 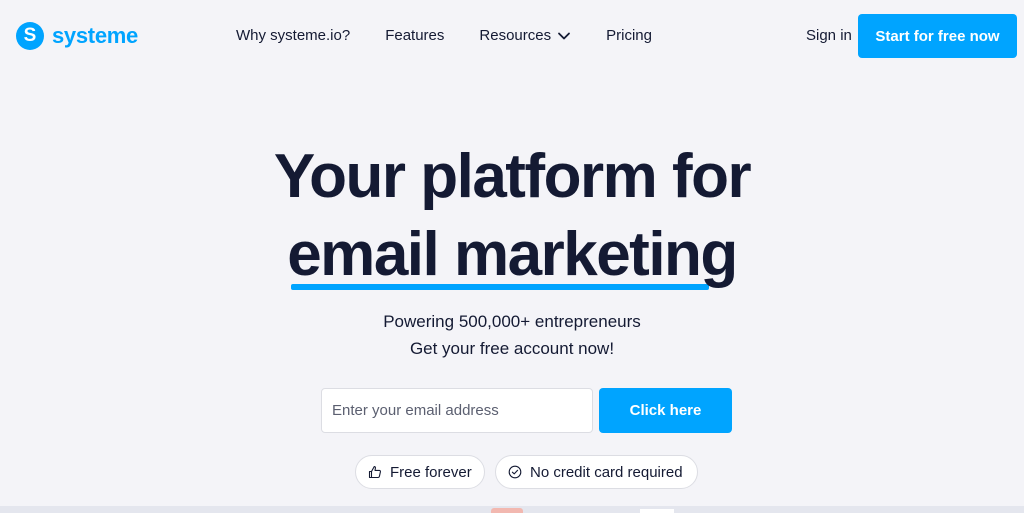 I want to click on logo-text: systeme, so click(x=95, y=35).